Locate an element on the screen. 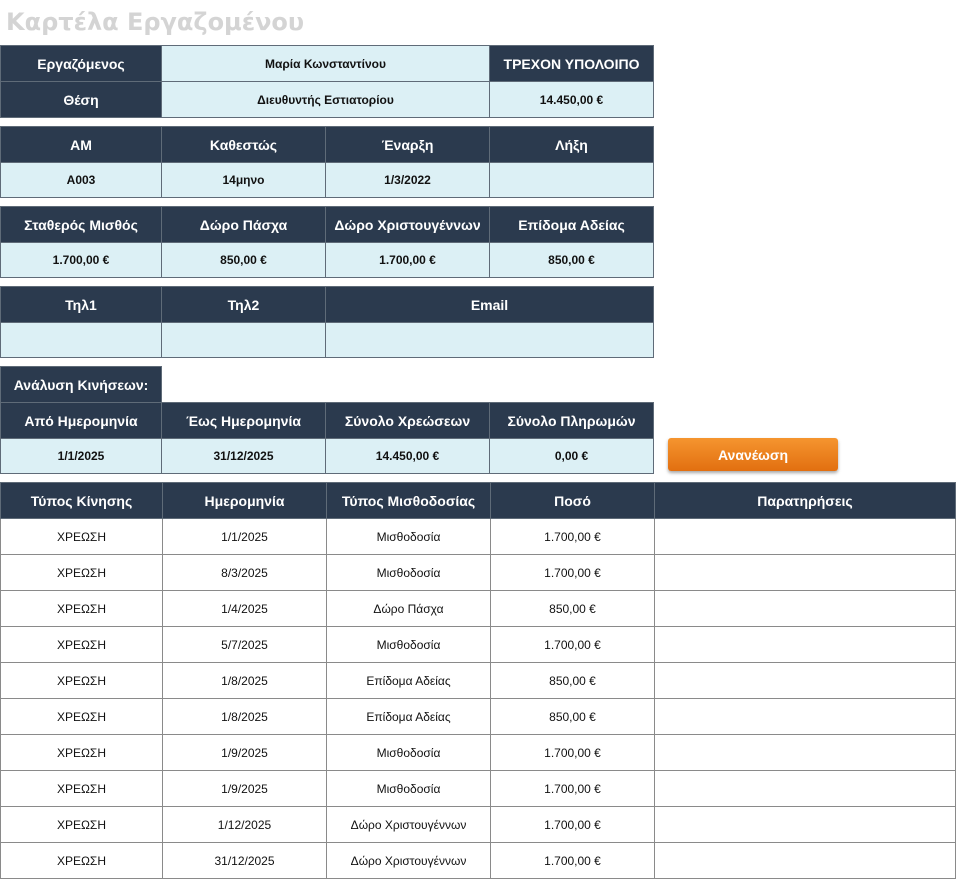 This screenshot has width=956, height=880. notes-header: Παρατηρήσεις is located at coordinates (805, 500).